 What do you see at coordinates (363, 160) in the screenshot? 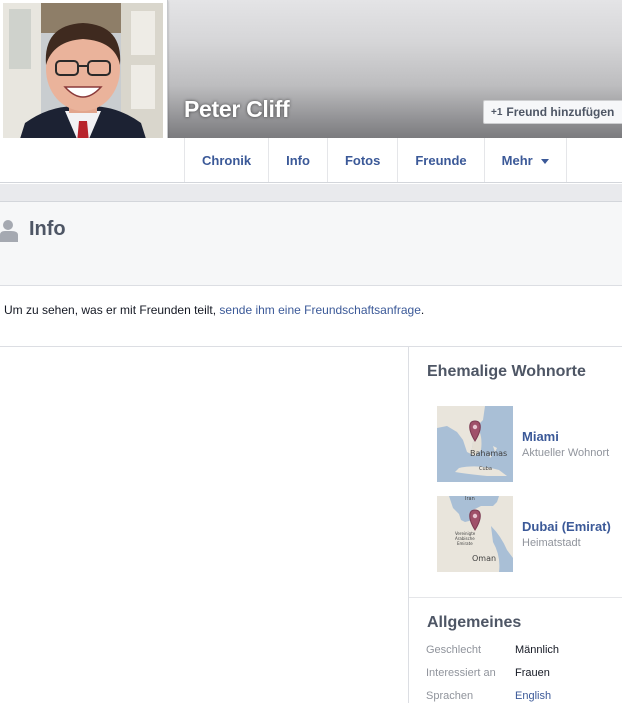
I see `tab-fotos: Fotos` at bounding box center [363, 160].